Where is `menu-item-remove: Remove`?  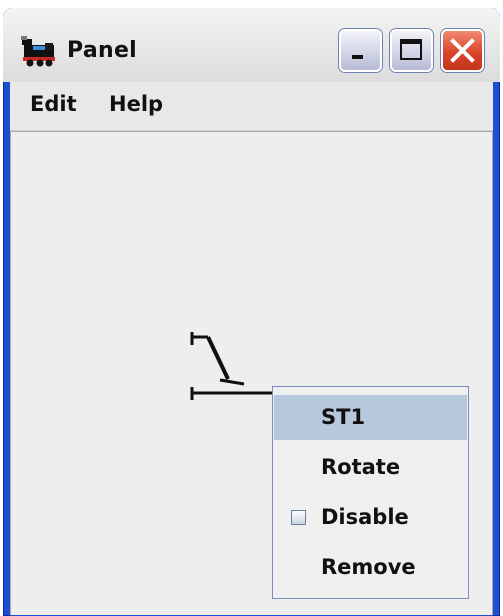
menu-item-remove: Remove is located at coordinates (370, 567).